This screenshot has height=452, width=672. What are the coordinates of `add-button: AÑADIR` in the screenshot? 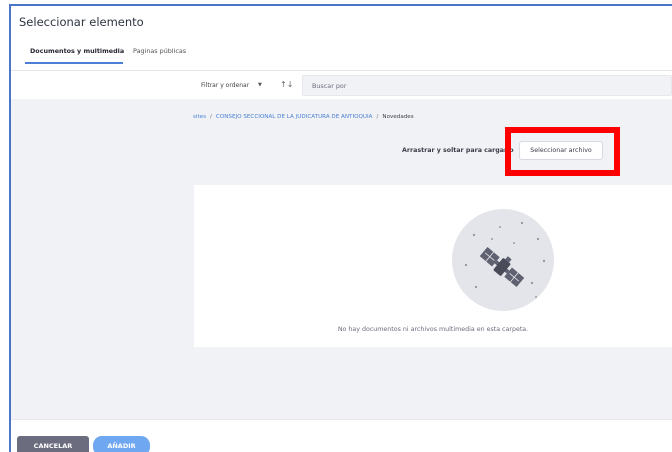 It's located at (121, 444).